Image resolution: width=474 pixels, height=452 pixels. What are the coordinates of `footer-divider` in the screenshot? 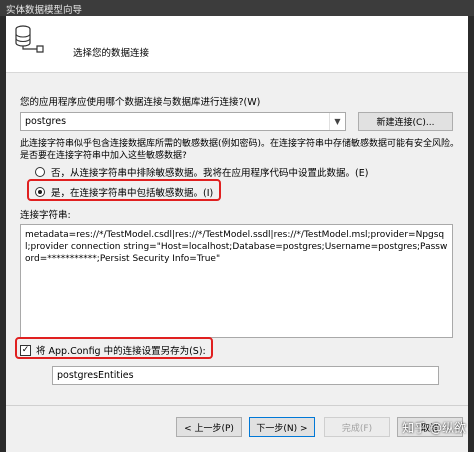 It's located at (237, 405).